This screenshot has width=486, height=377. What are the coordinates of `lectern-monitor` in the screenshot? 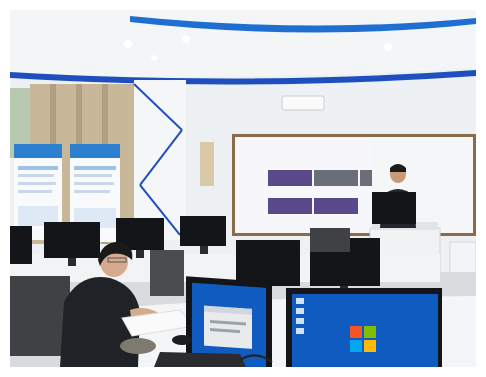 It's located at (394, 208).